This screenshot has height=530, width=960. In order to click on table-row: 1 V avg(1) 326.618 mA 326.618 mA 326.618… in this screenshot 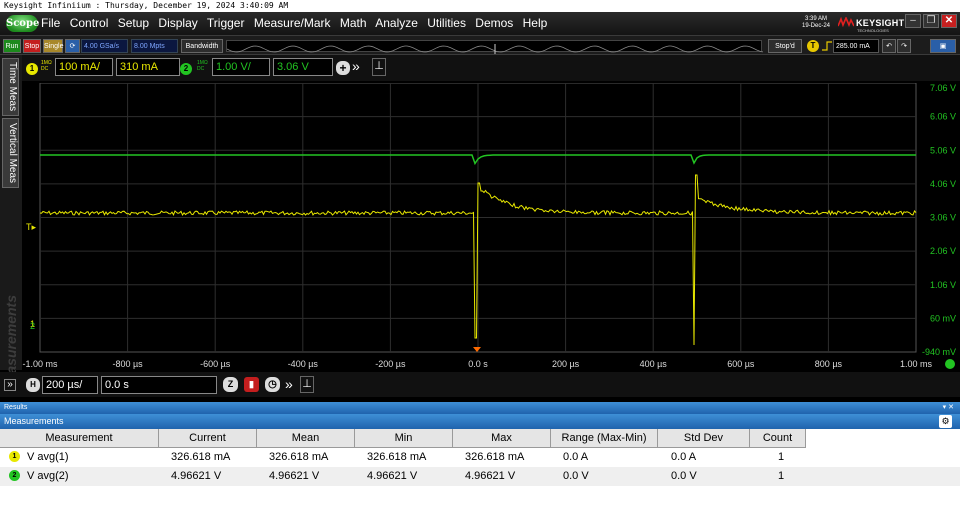, I will do `click(480, 457)`.